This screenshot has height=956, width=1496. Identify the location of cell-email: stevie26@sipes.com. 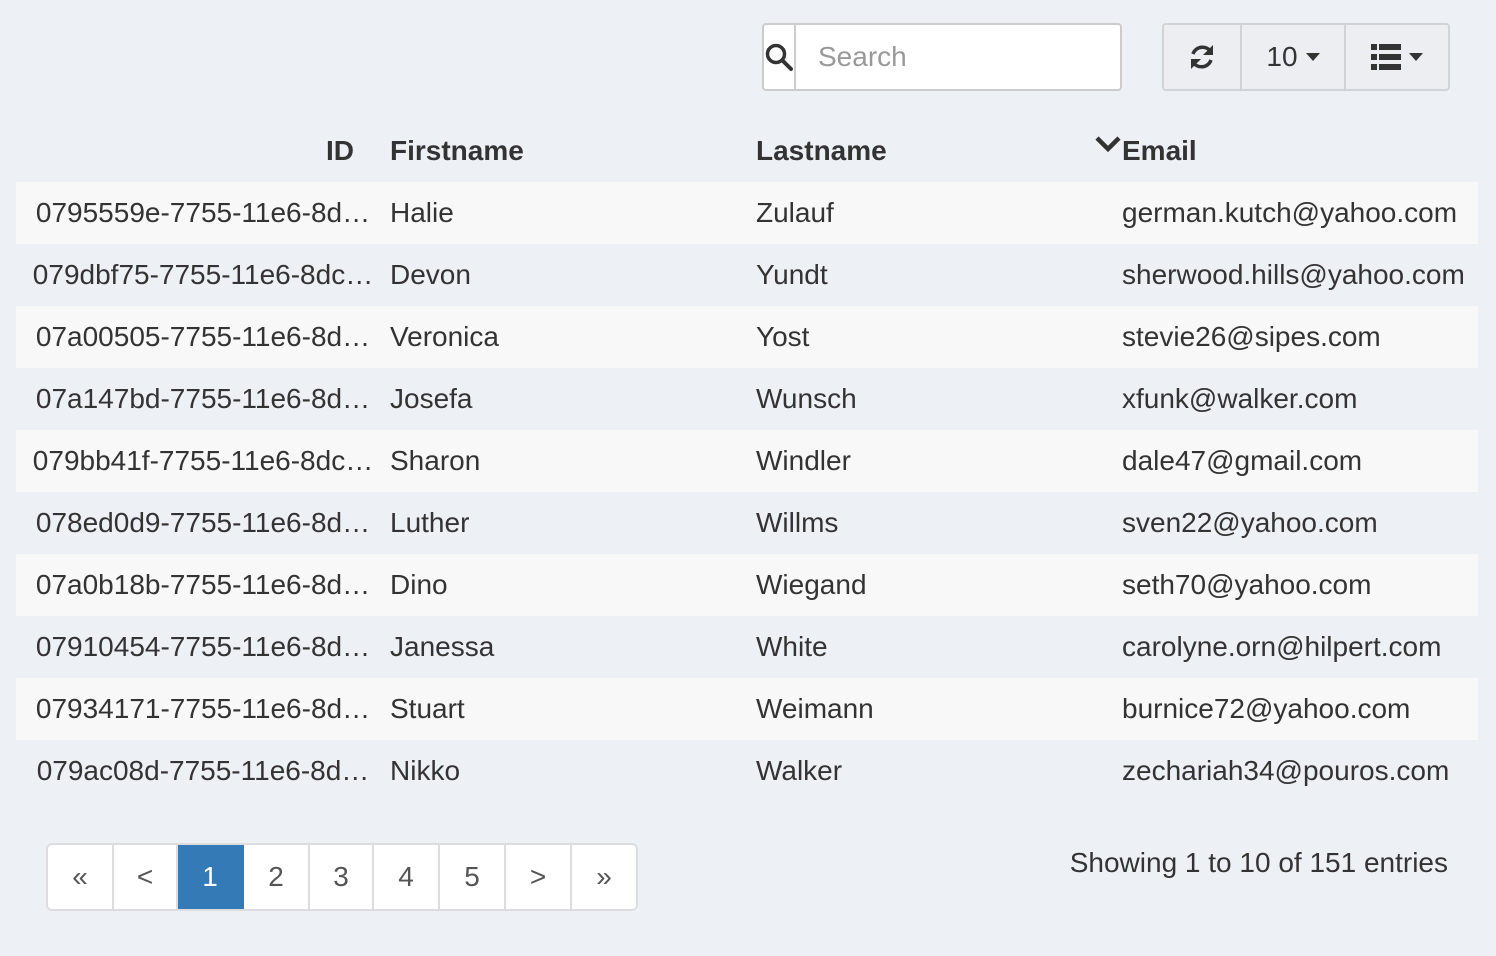
(1251, 336).